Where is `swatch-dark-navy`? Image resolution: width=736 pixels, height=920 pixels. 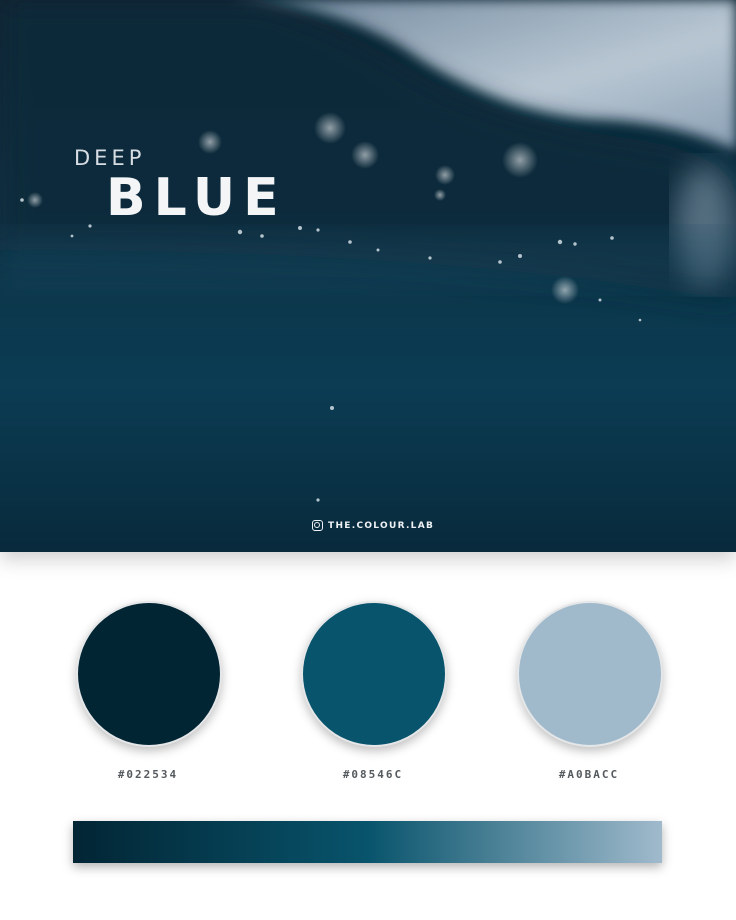
swatch-dark-navy is located at coordinates (149, 674).